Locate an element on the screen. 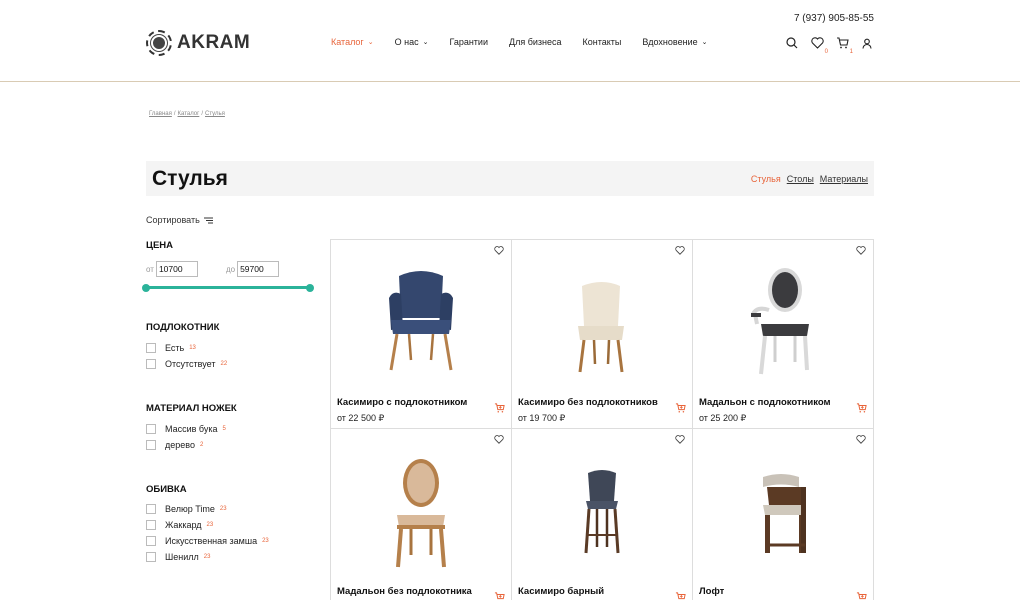 This screenshot has width=1020, height=600. user-icon is located at coordinates (867, 43).